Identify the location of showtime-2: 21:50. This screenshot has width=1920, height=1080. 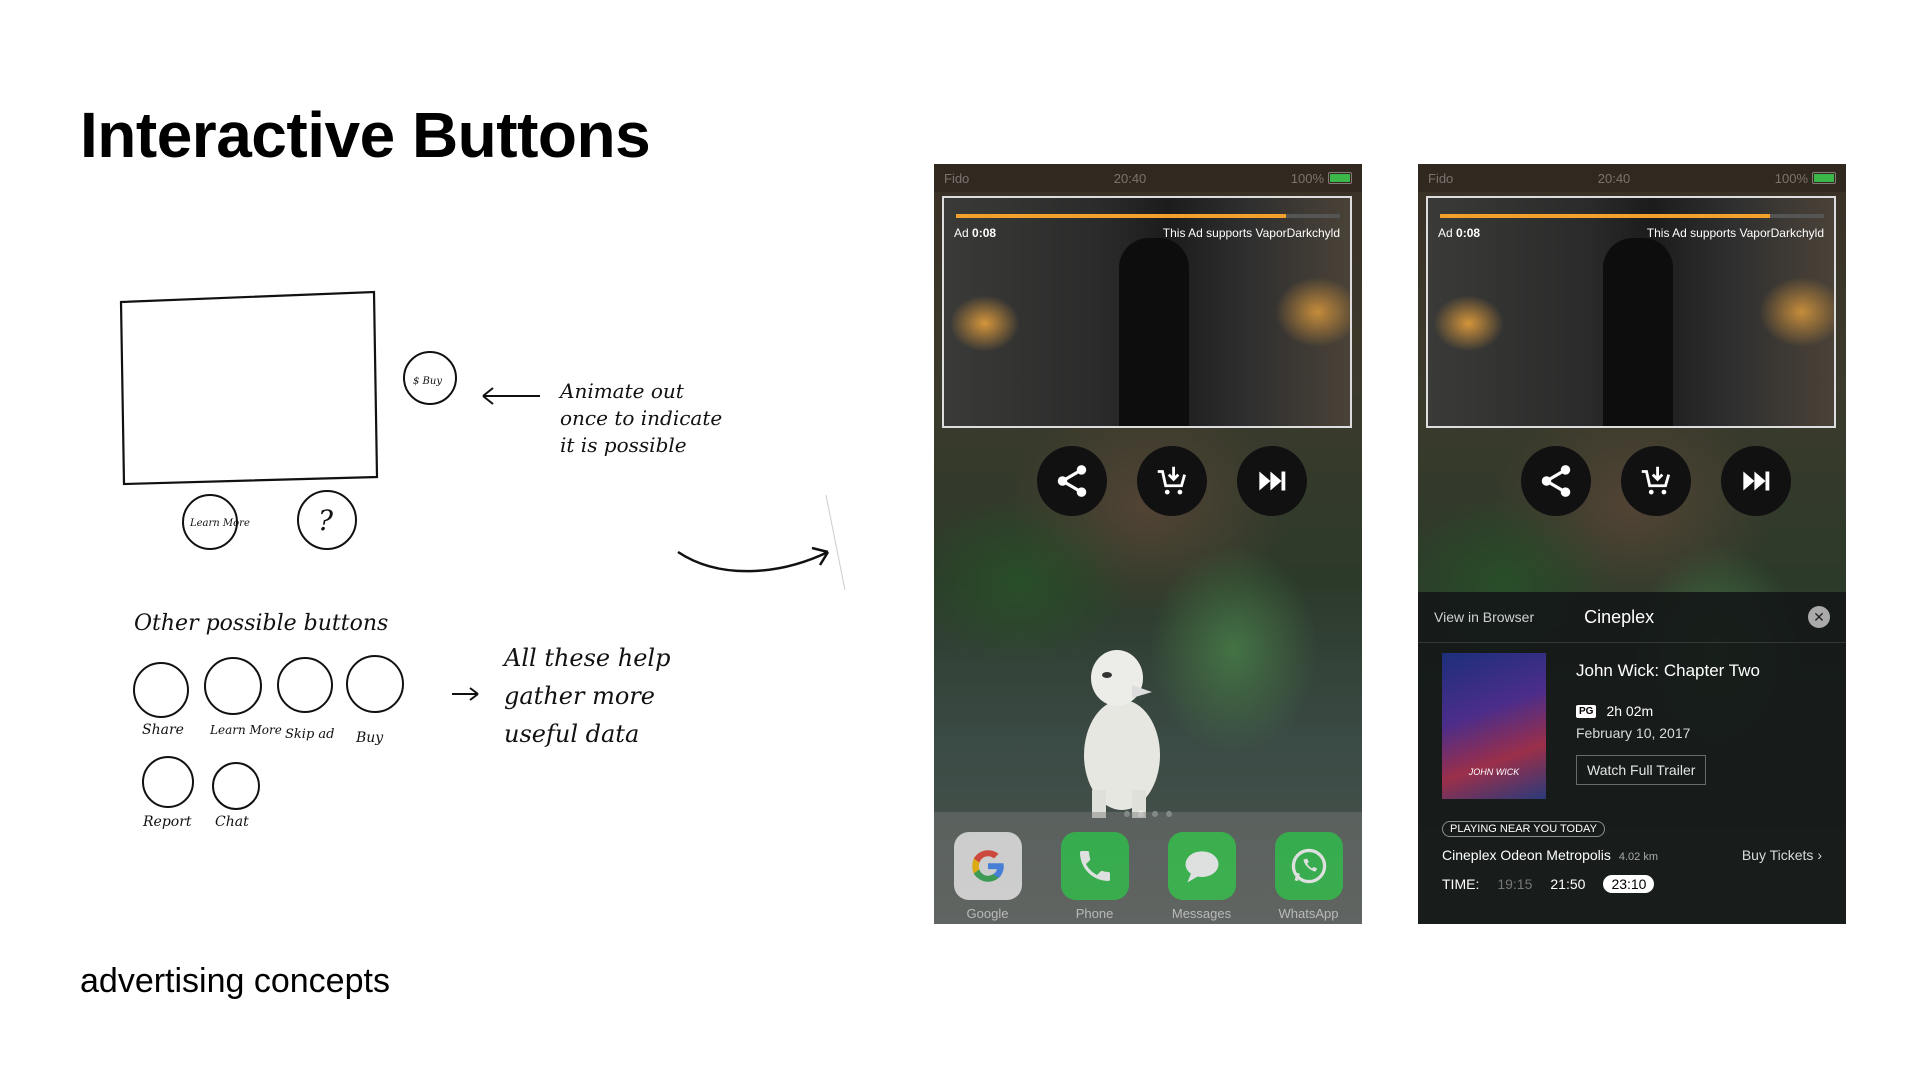
(1567, 884).